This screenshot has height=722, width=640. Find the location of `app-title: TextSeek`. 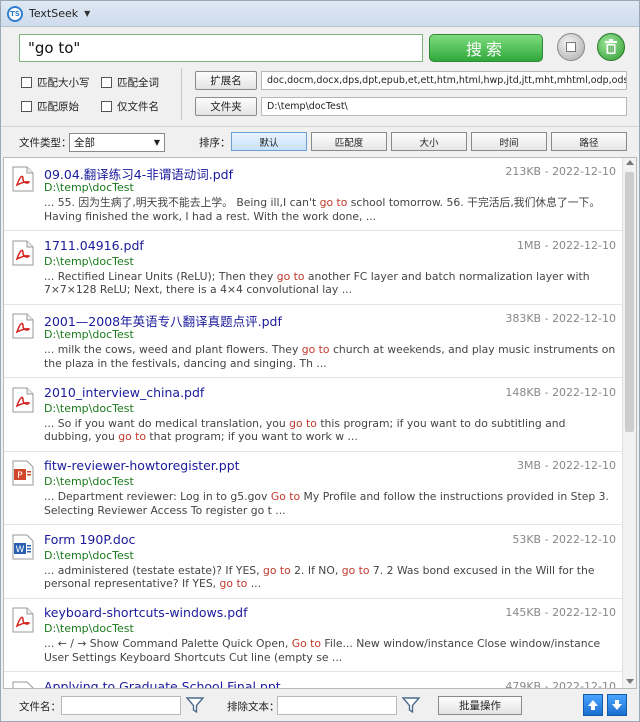

app-title: TextSeek is located at coordinates (54, 13).